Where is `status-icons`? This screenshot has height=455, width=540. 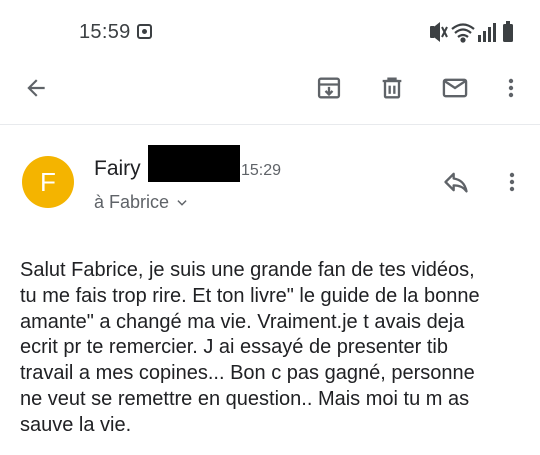
status-icons is located at coordinates (471, 32).